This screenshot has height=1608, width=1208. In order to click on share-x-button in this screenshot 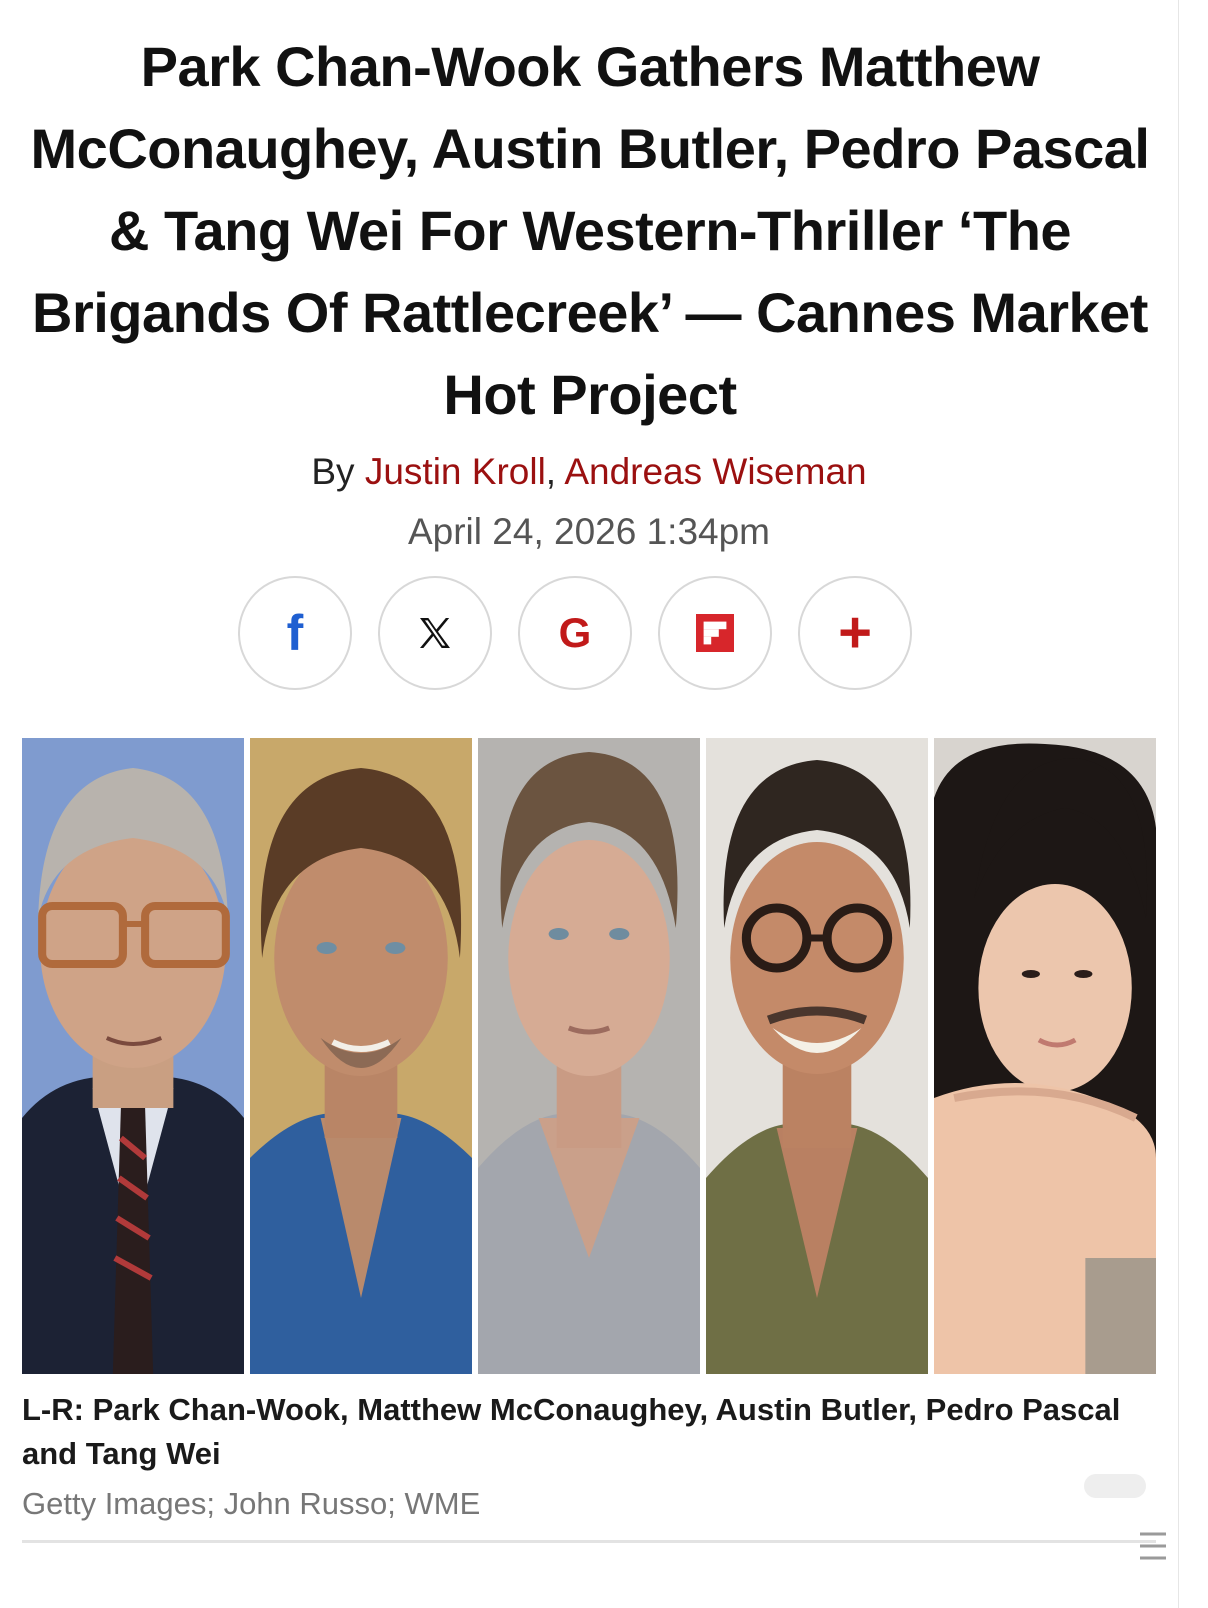, I will do `click(435, 633)`.